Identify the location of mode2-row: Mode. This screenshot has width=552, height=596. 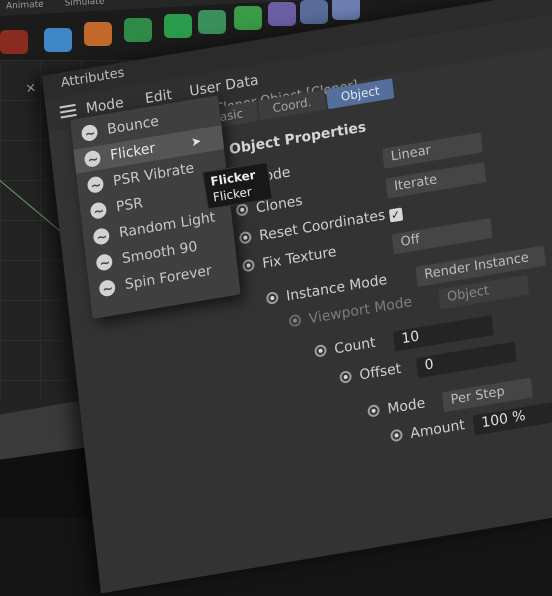
(396, 408).